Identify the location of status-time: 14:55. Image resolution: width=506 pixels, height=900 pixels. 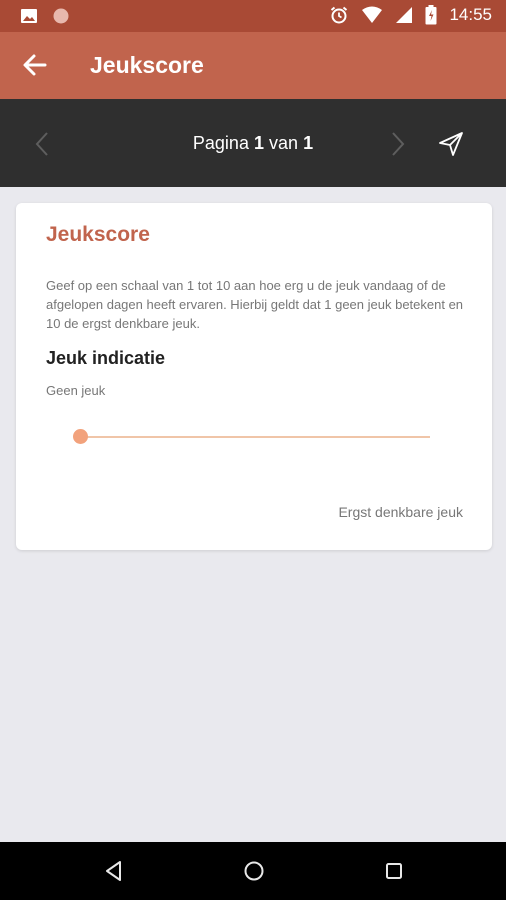
(470, 14).